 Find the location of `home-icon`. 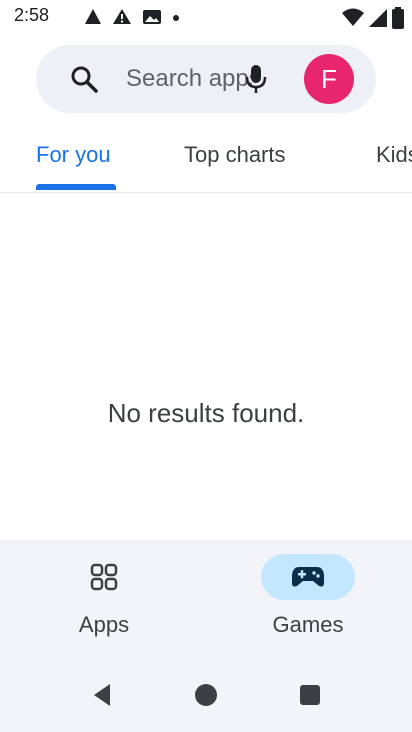

home-icon is located at coordinates (206, 695).